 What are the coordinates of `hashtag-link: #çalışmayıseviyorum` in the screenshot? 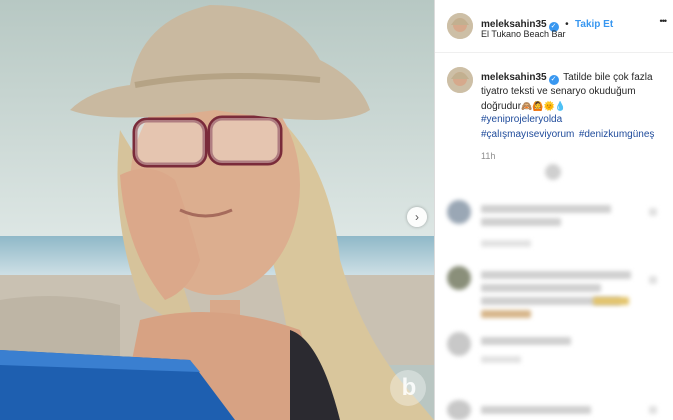 It's located at (527, 134).